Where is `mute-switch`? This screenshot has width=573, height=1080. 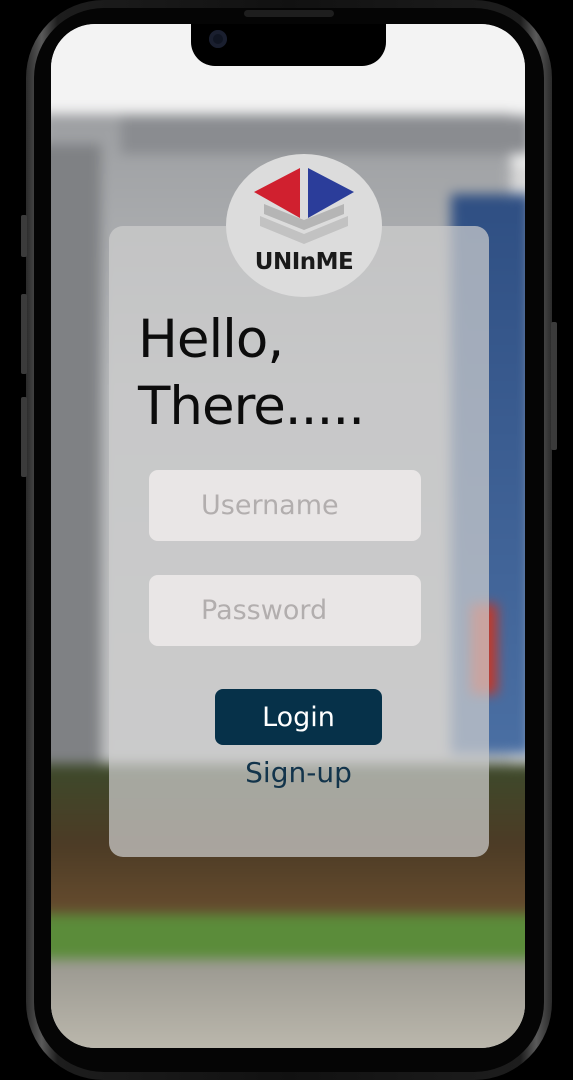 mute-switch is located at coordinates (24, 236).